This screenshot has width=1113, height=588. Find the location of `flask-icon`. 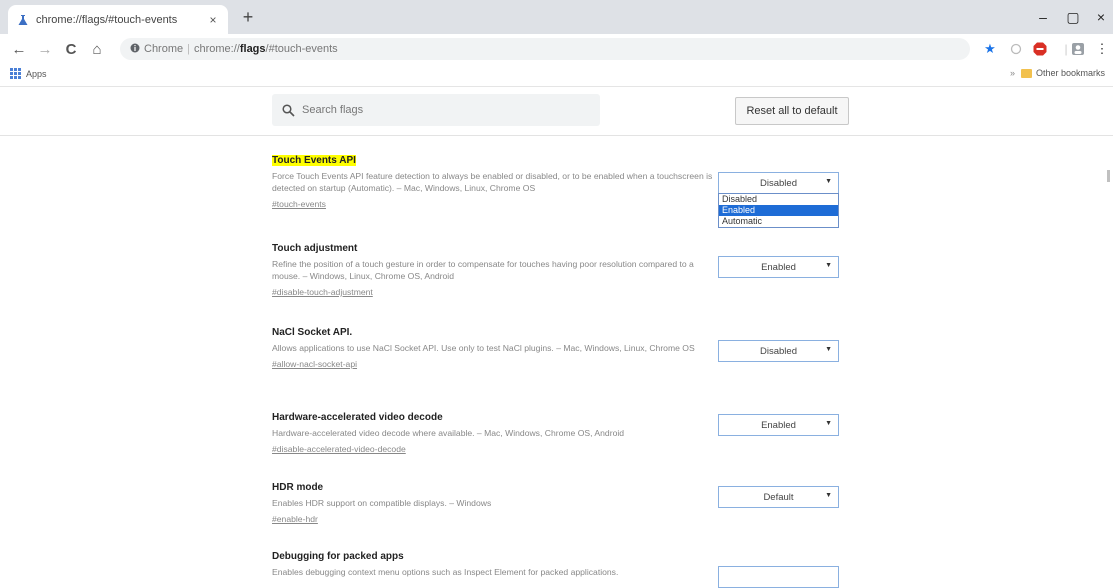

flask-icon is located at coordinates (23, 20).